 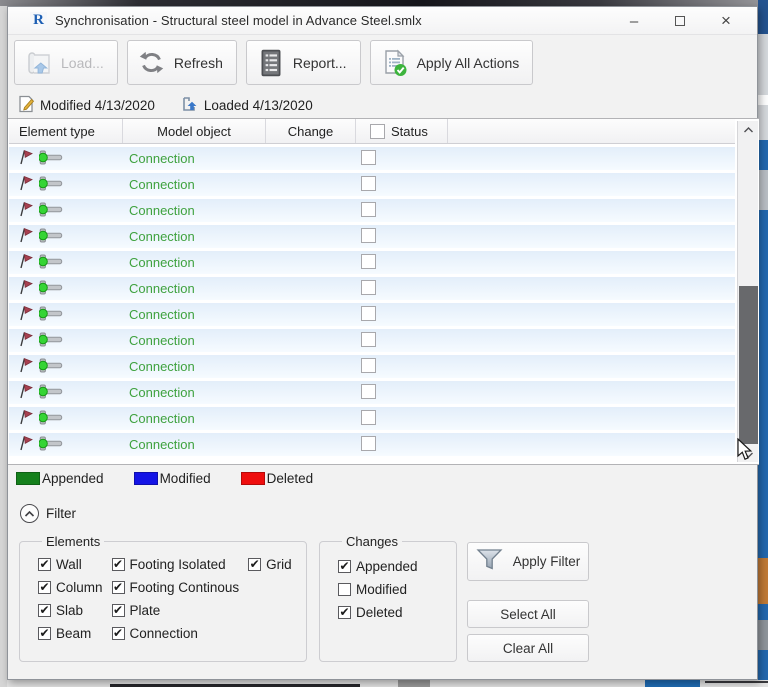 What do you see at coordinates (680, 21) in the screenshot?
I see `maximize-button` at bounding box center [680, 21].